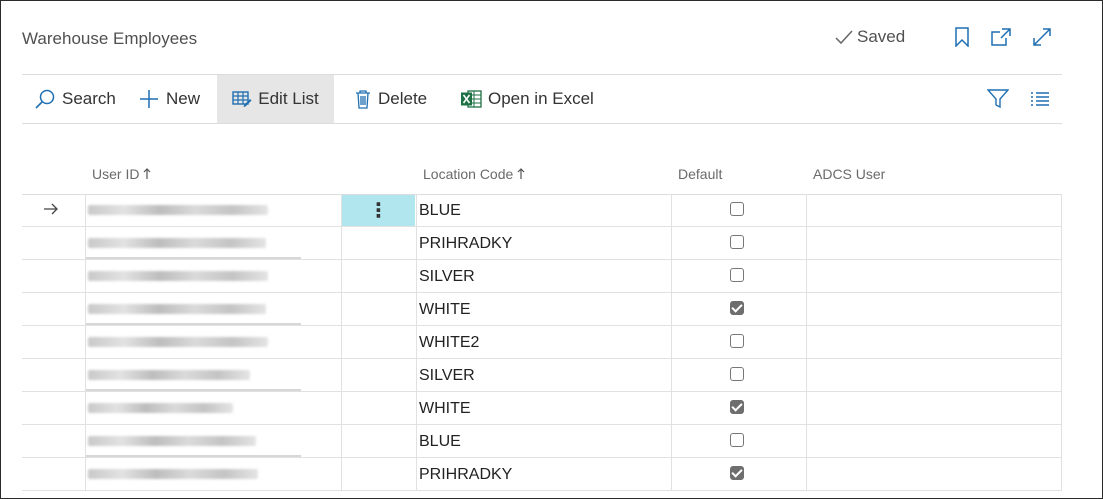  I want to click on delete-button-label: Delete, so click(403, 98).